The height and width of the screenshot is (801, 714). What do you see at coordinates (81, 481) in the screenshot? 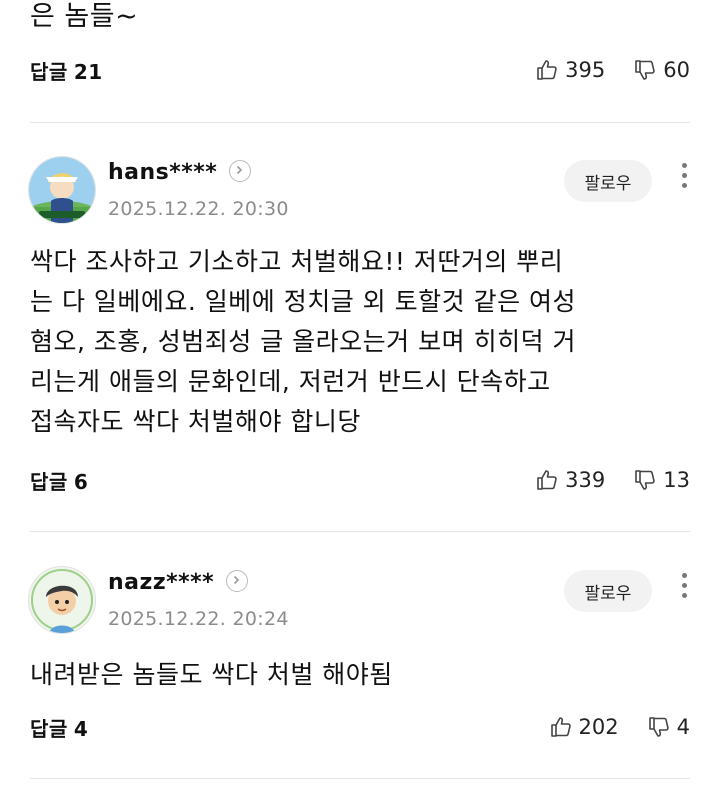
I see `reply-count: 6` at bounding box center [81, 481].